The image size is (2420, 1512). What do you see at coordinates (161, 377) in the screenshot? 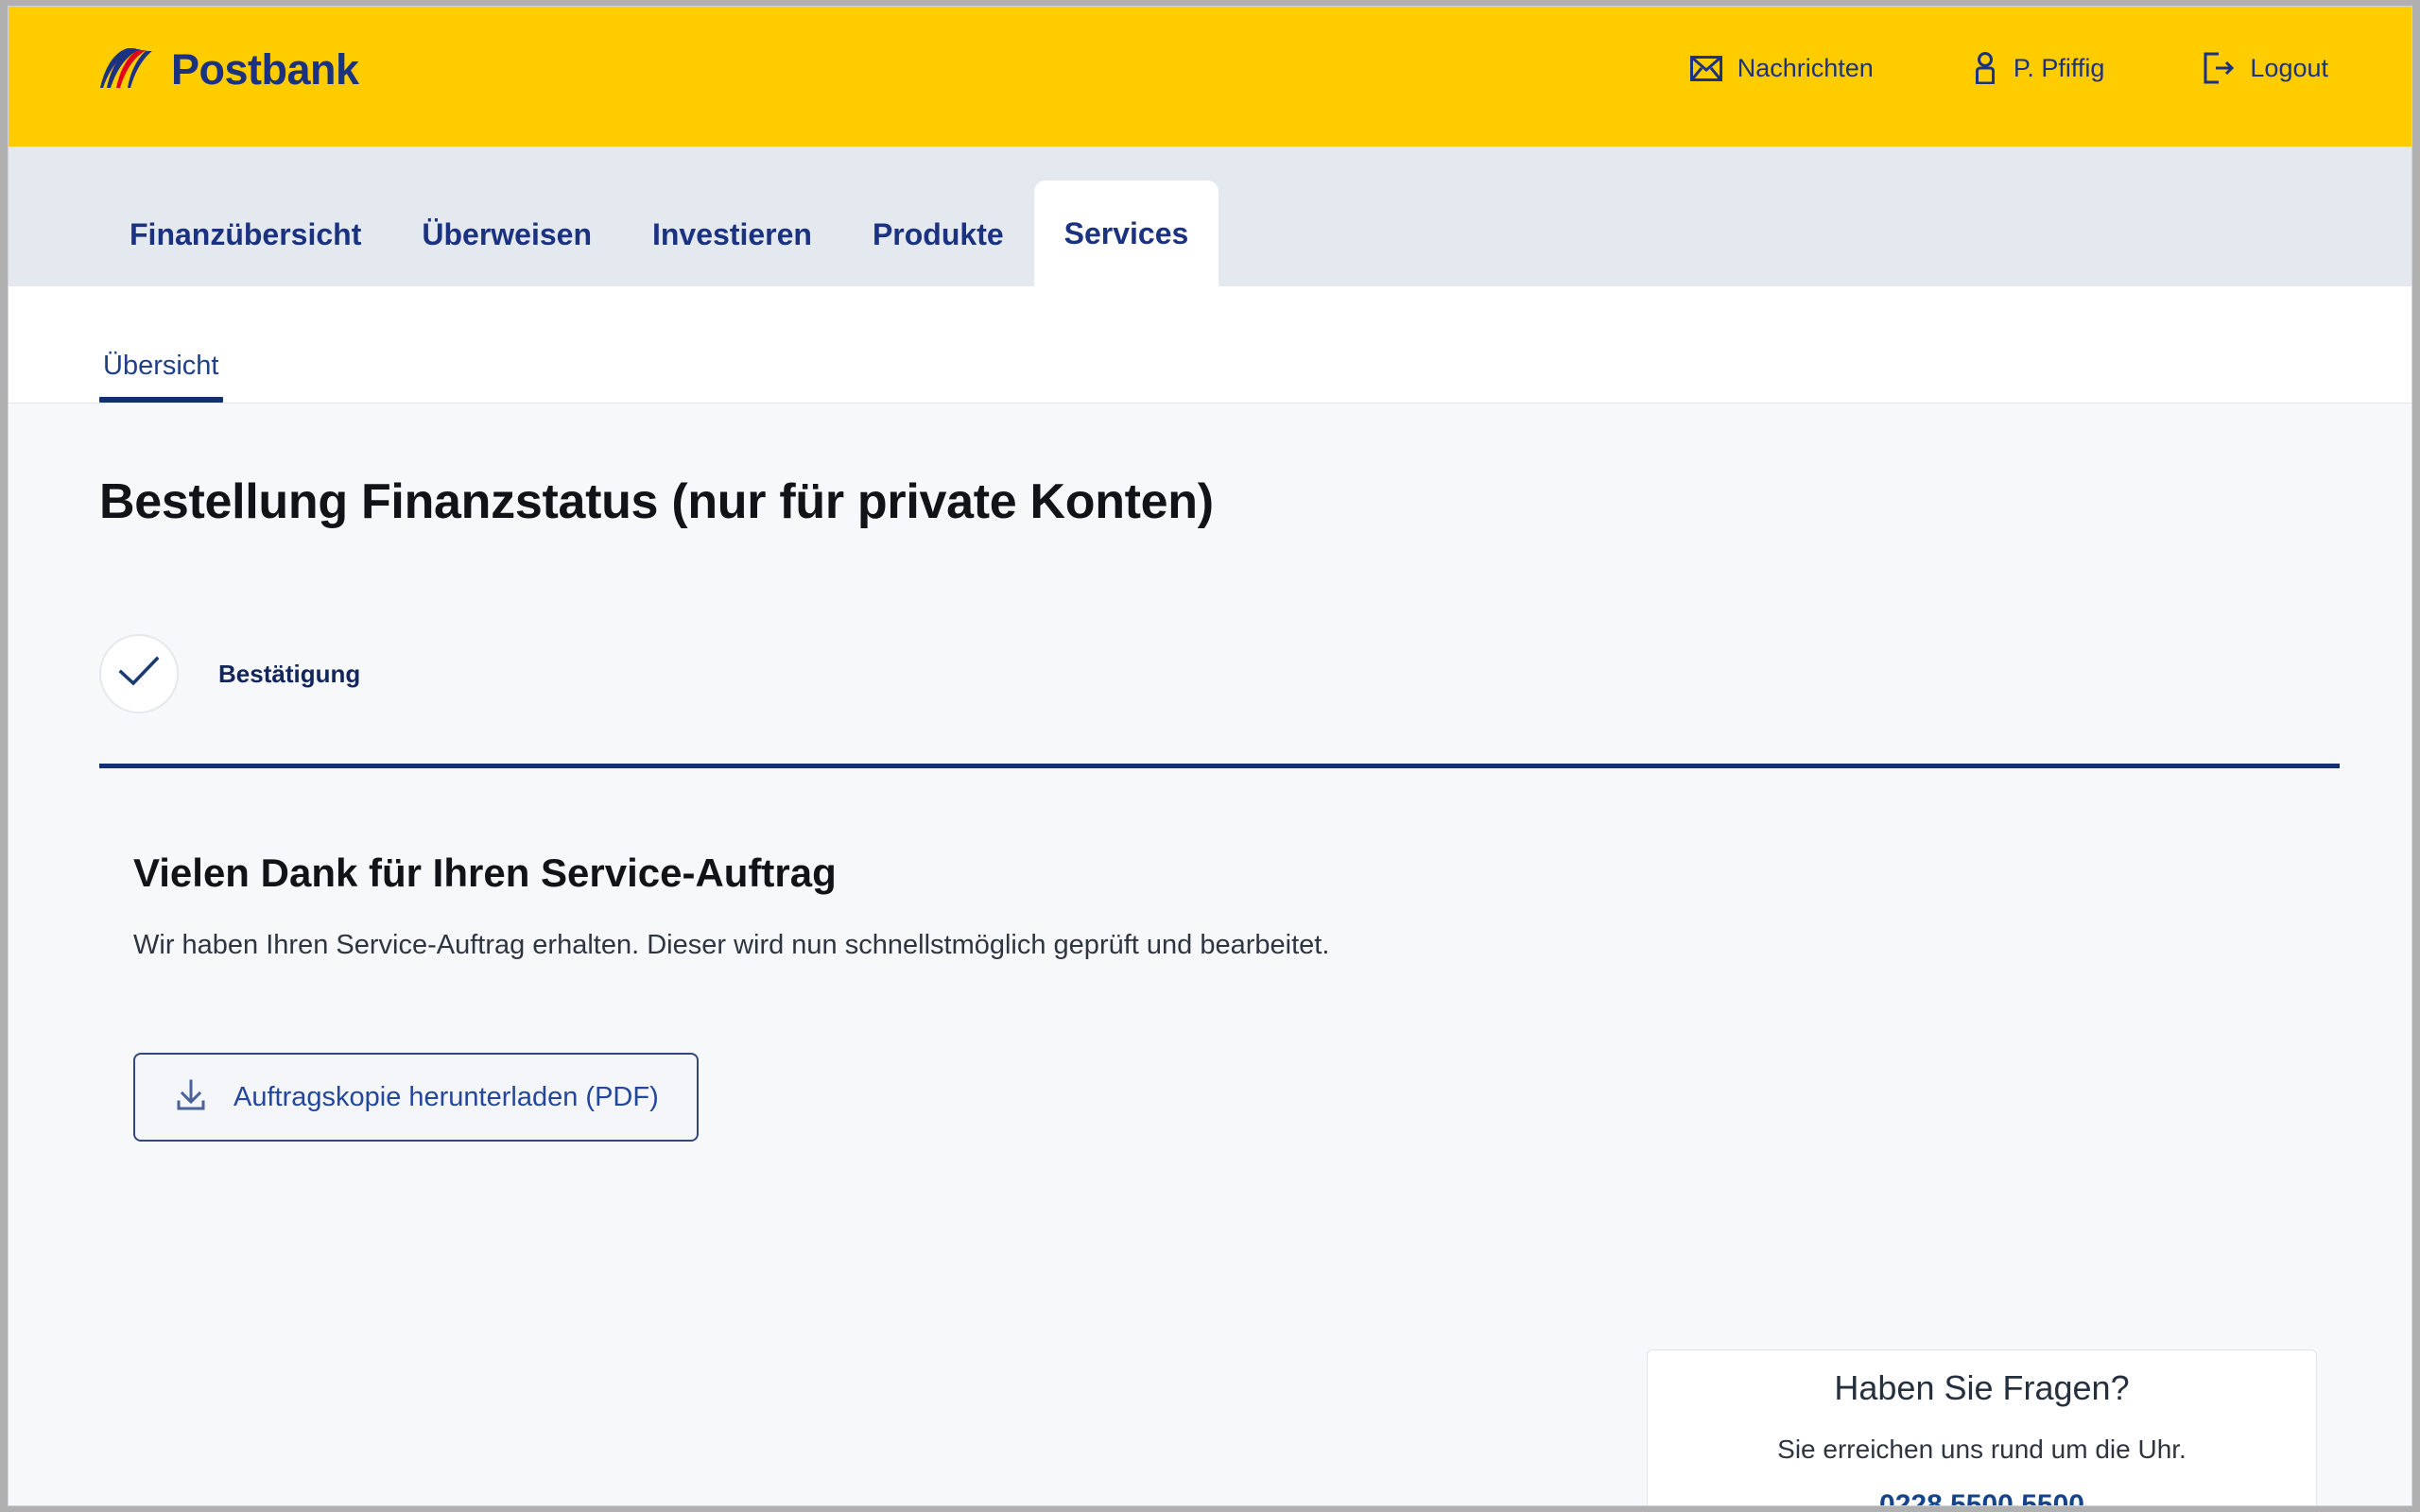
I see `subnav-item-uebersicht: Übersicht` at bounding box center [161, 377].